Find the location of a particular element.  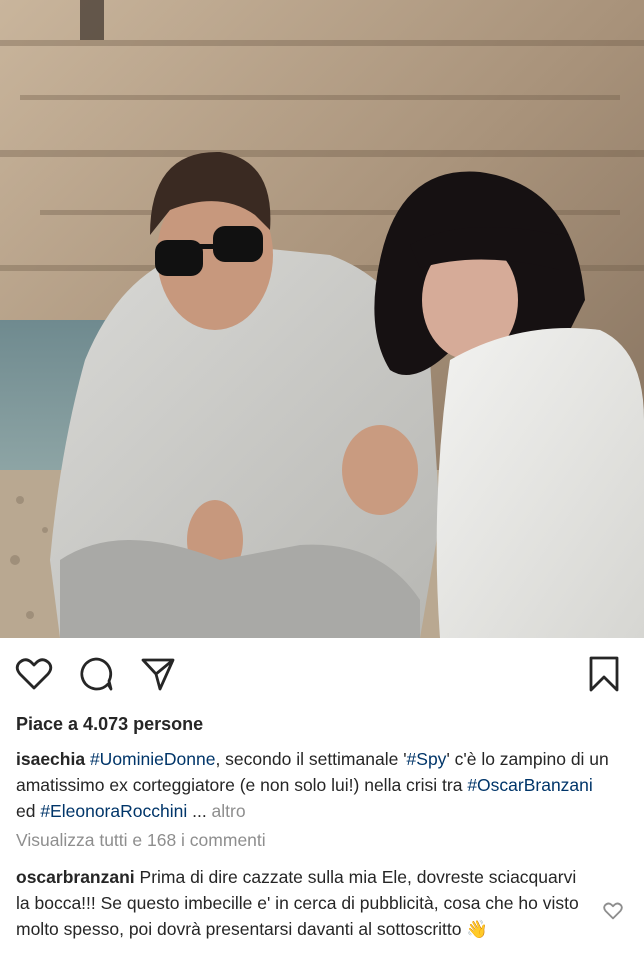

comment-button is located at coordinates (96, 676).